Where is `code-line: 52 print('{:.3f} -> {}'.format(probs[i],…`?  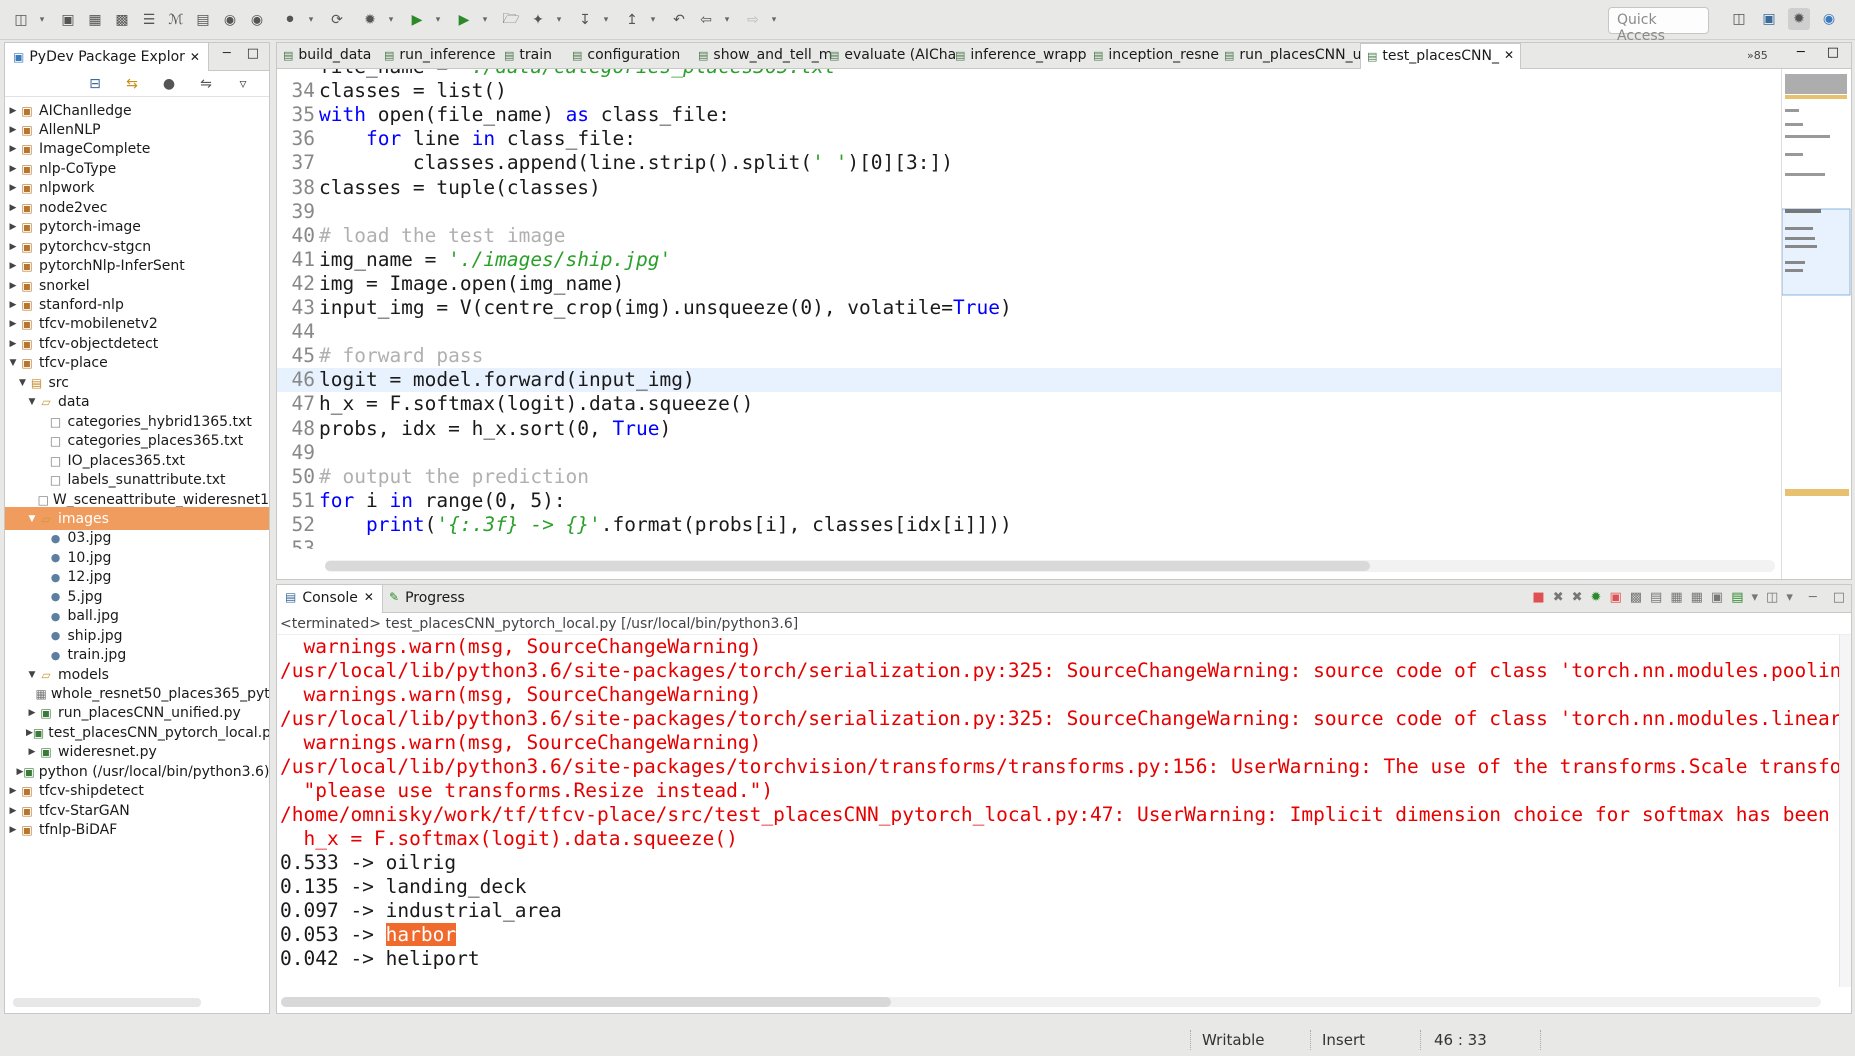
code-line: 52 print('{:.3f} -> {}'.format(probs[i],… is located at coordinates (1029, 525).